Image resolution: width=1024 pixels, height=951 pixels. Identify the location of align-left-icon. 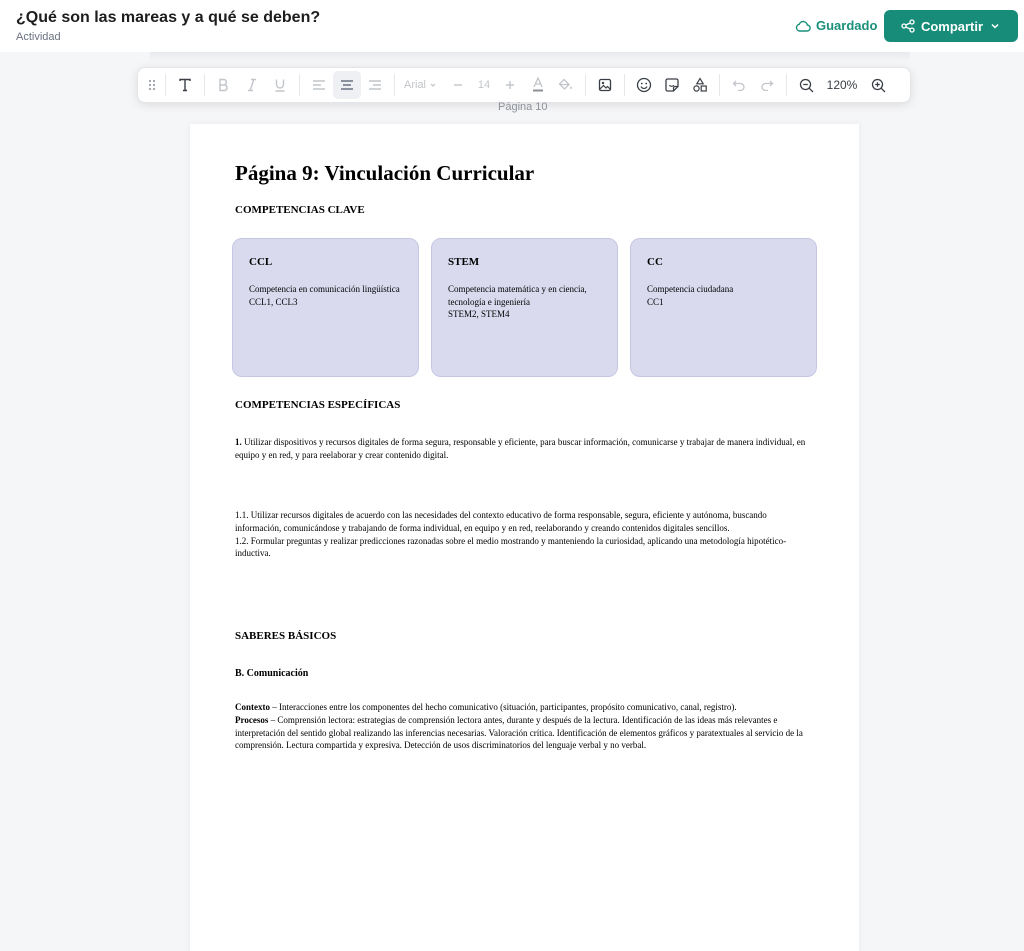
(319, 85).